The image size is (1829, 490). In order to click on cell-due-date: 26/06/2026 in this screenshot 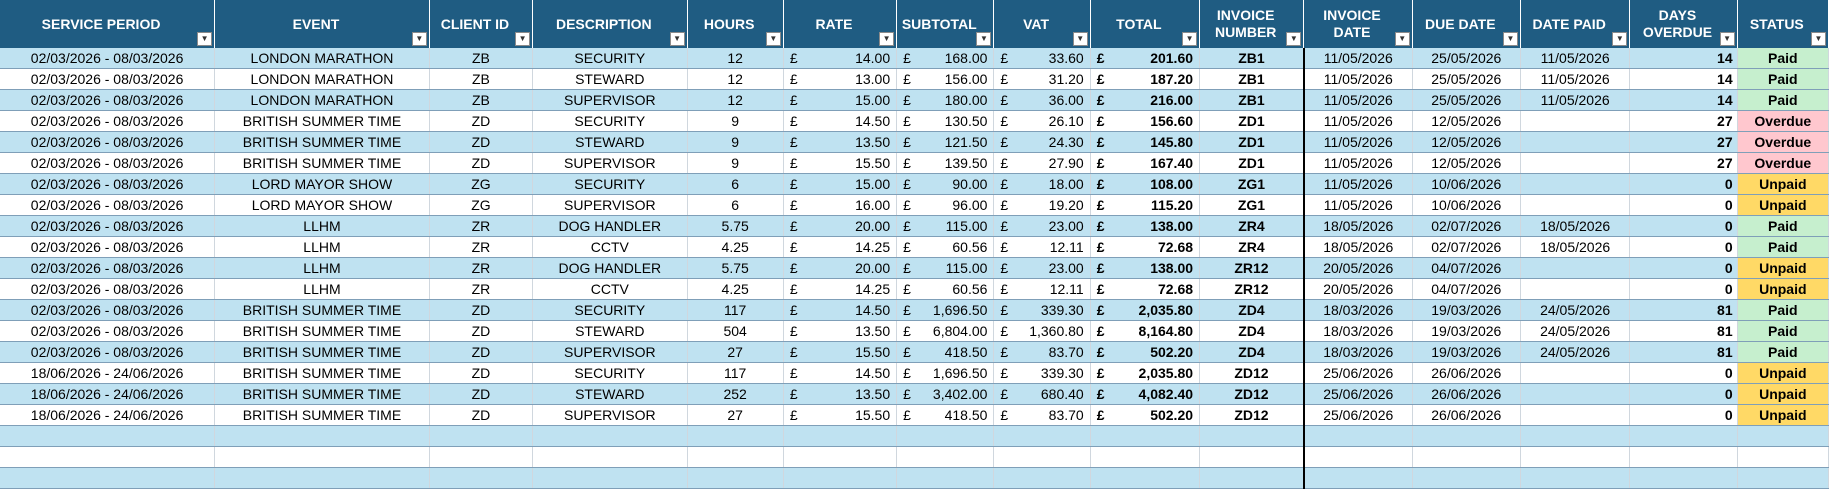, I will do `click(1466, 373)`.